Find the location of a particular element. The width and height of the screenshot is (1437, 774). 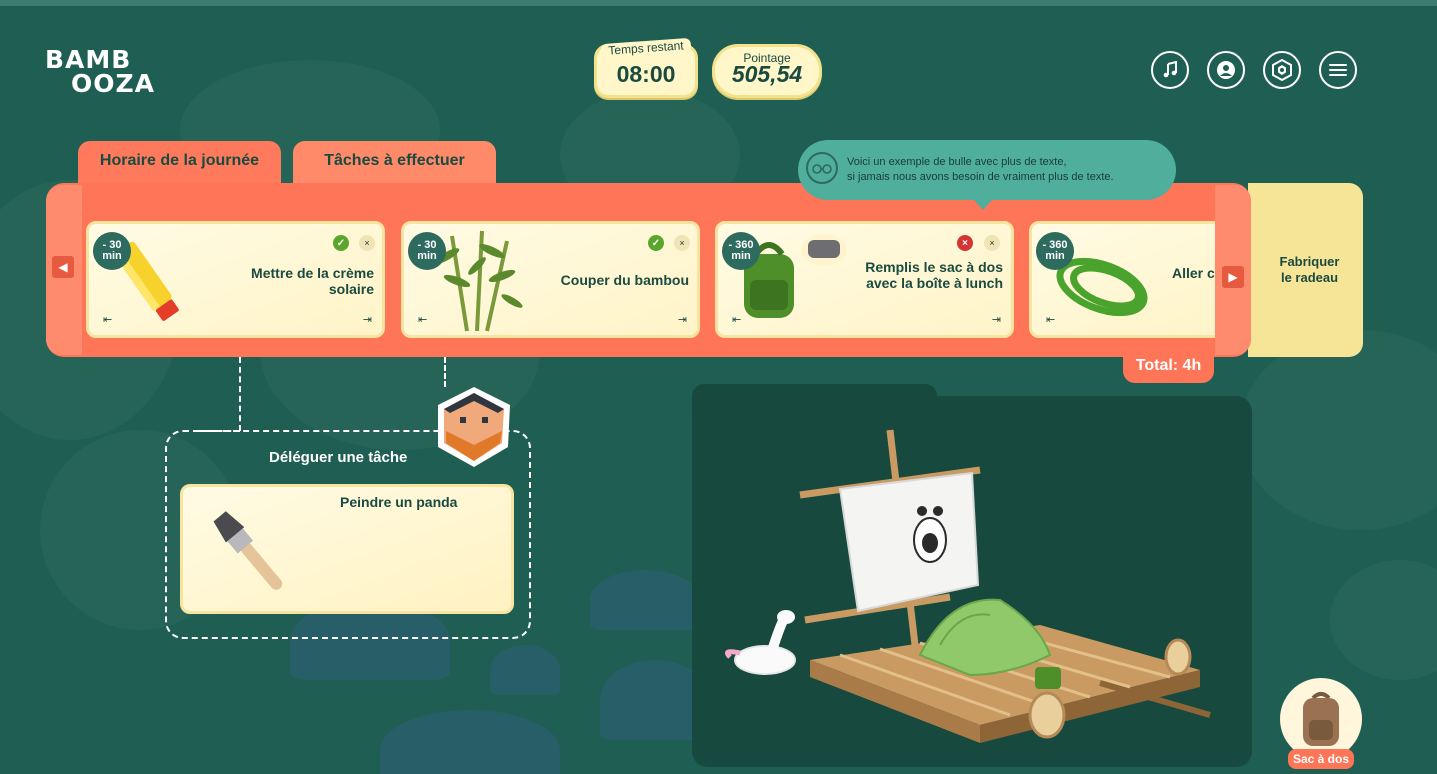

task-title: Couper du bambou is located at coordinates (624, 280).